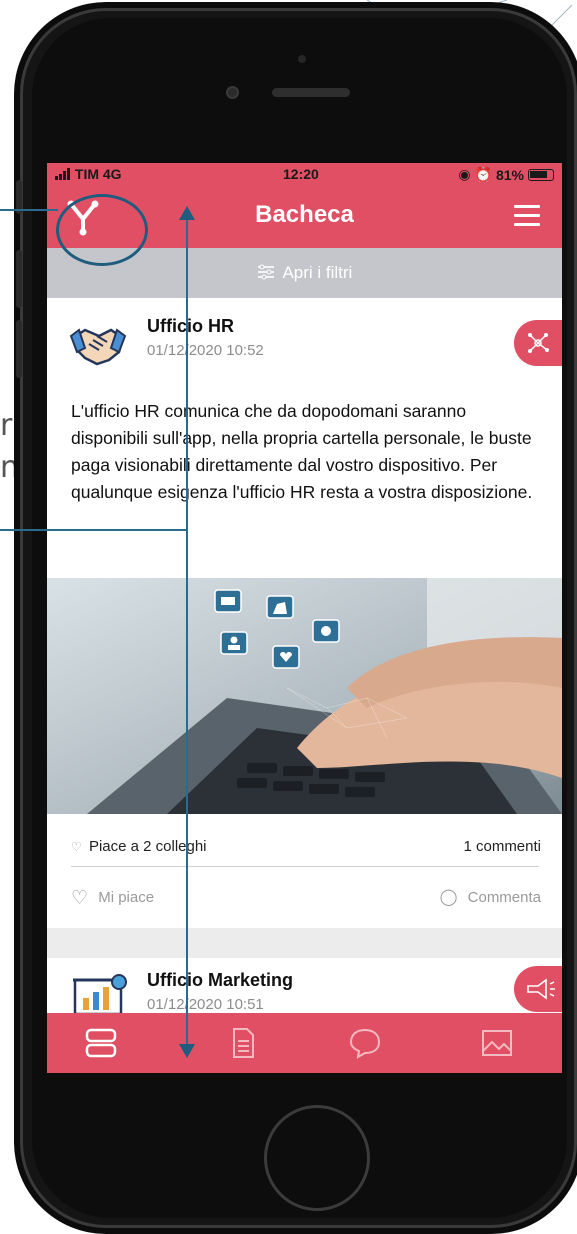  What do you see at coordinates (29, 210) in the screenshot?
I see `annotation-line-logo` at bounding box center [29, 210].